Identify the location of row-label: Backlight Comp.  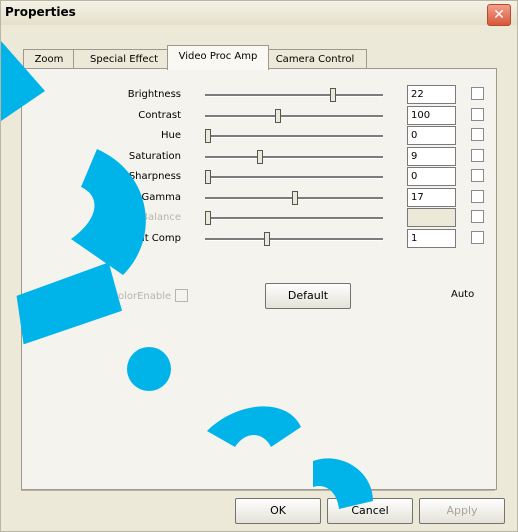
(141, 238).